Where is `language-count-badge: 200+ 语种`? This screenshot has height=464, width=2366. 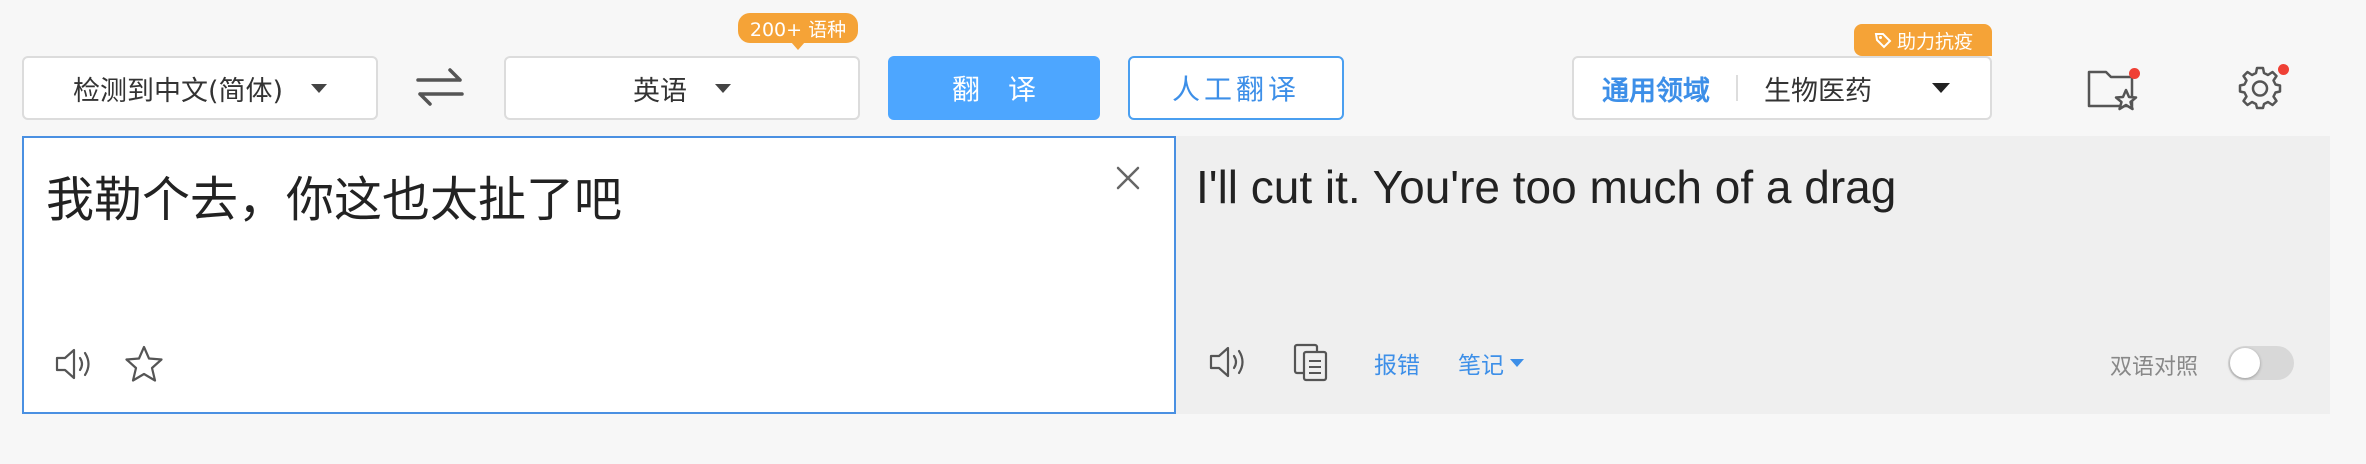 language-count-badge: 200+ 语种 is located at coordinates (798, 28).